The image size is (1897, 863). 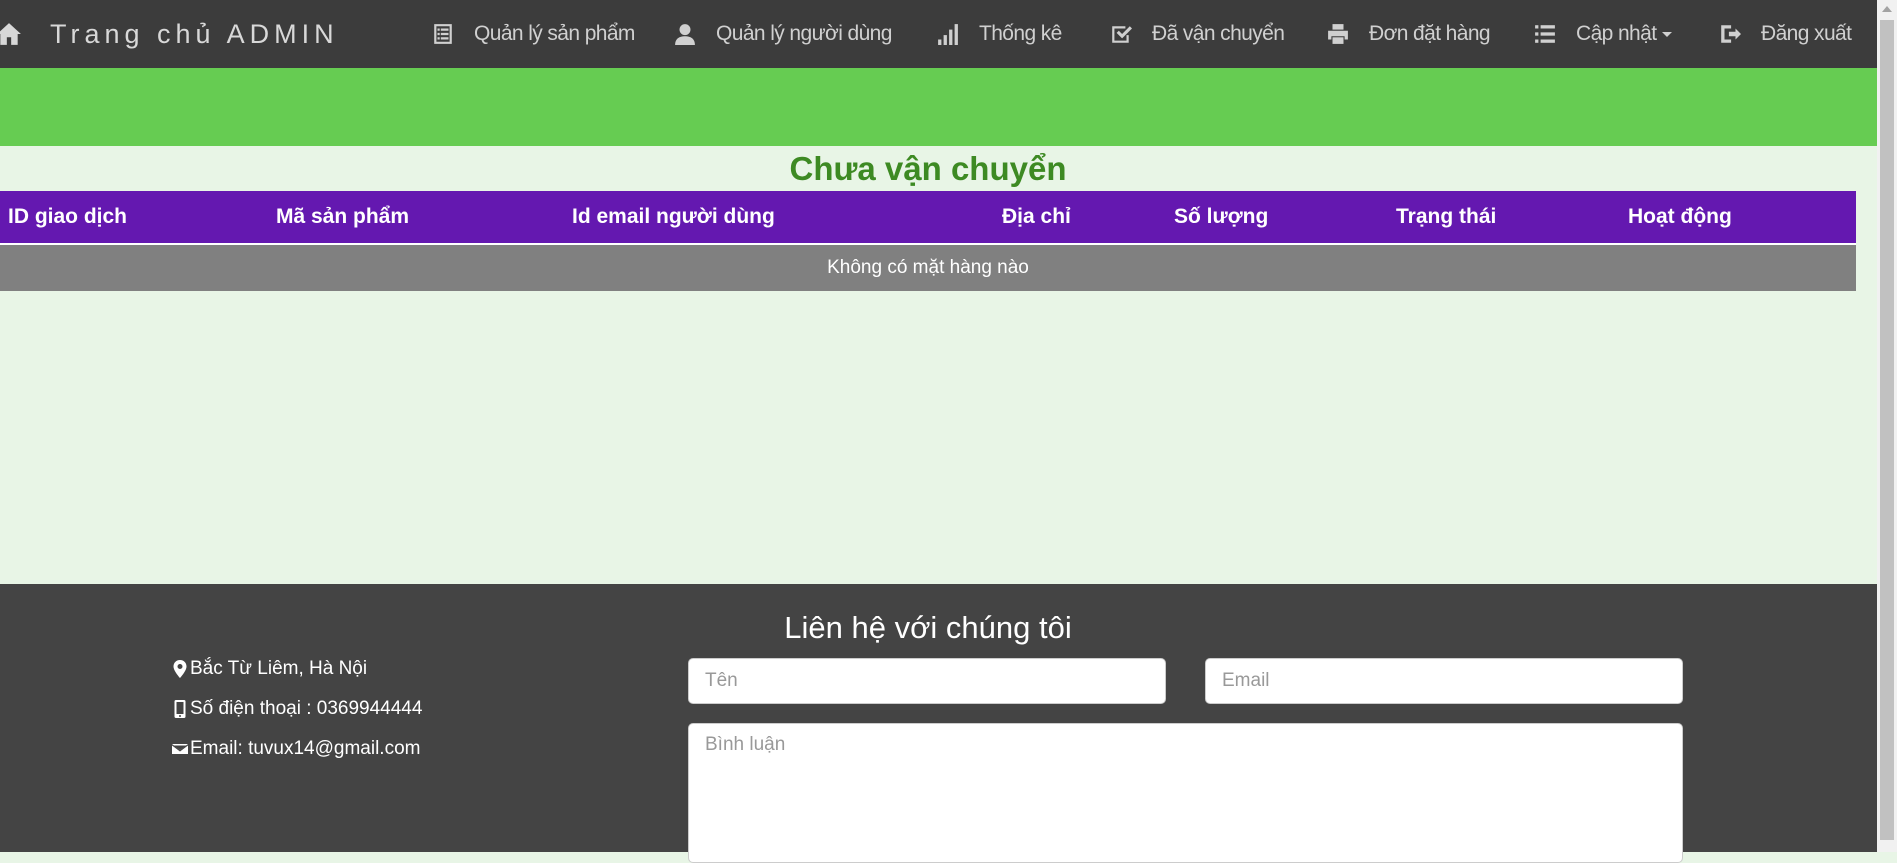 I want to click on list-icon, so click(x=1545, y=34).